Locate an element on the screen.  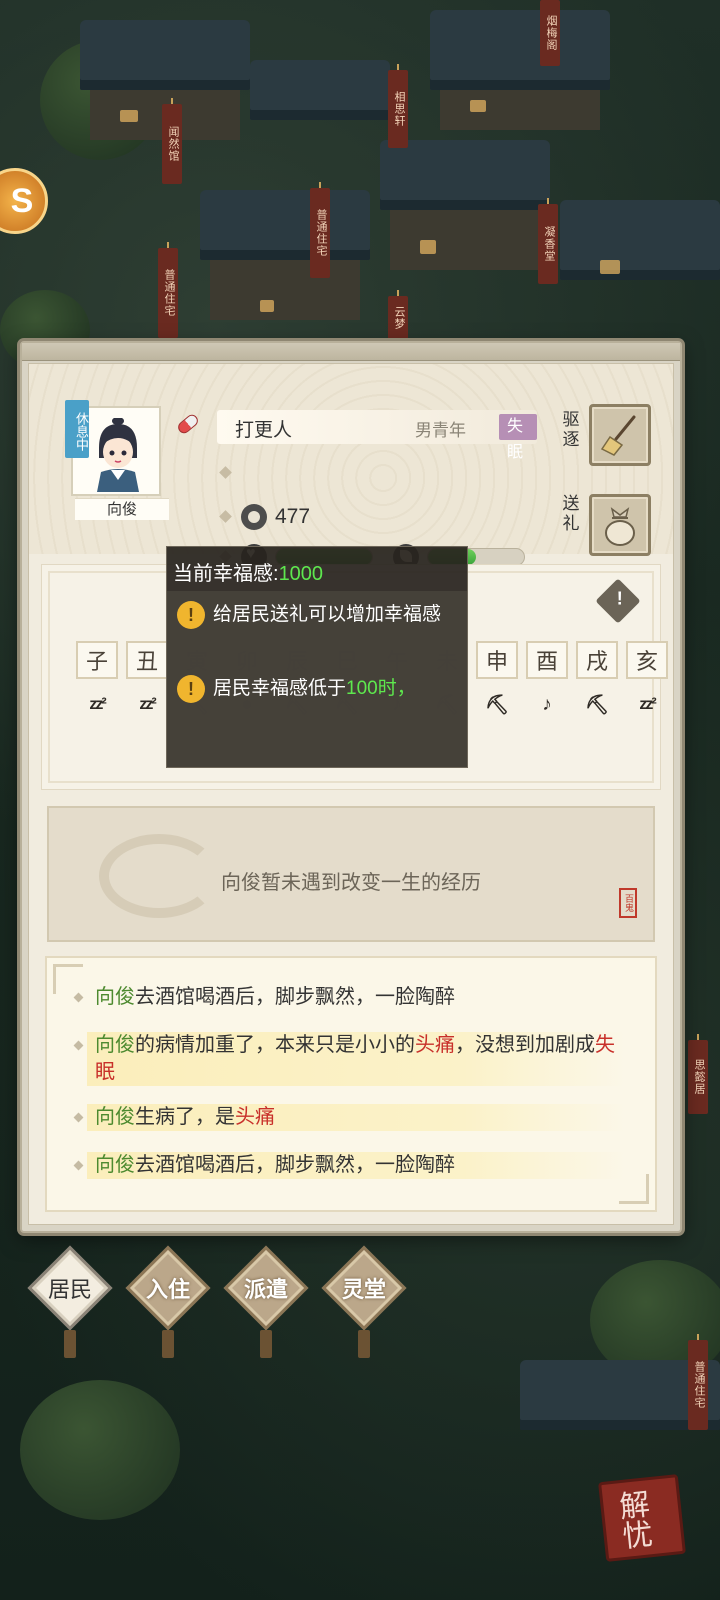
gift-button is located at coordinates (620, 525).